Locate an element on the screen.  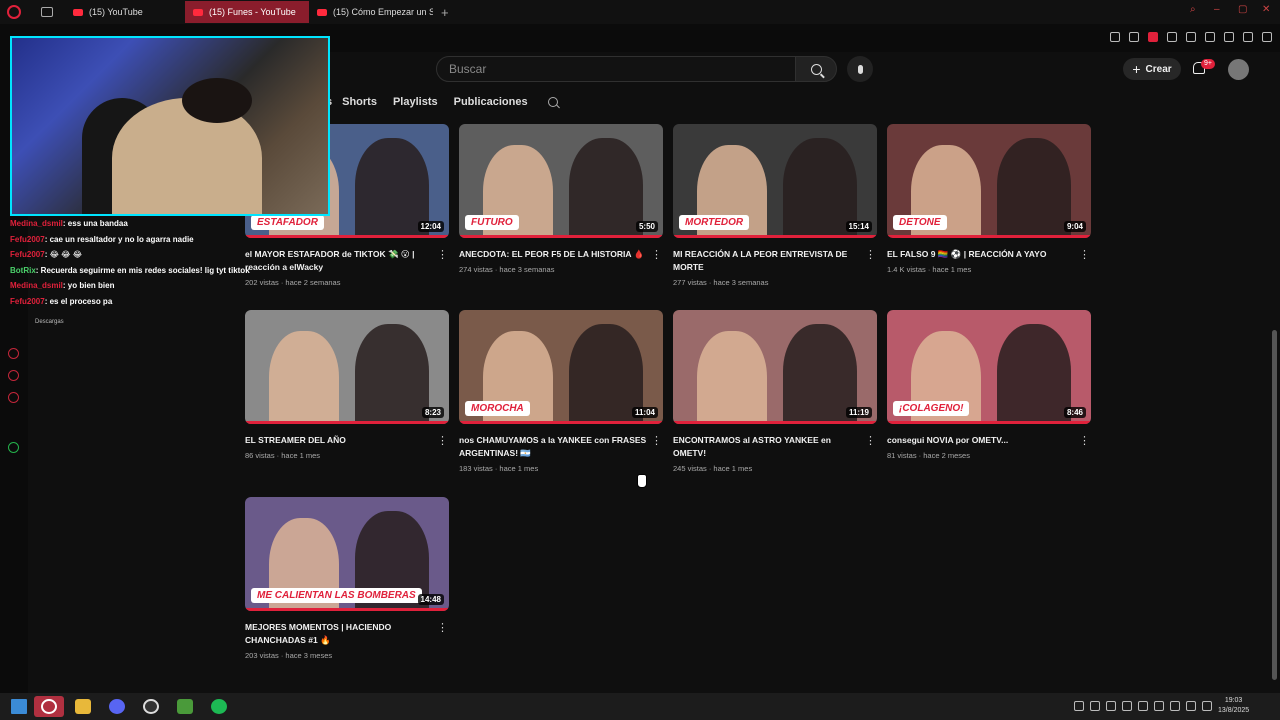
pin-icon is located at coordinates (1115, 37).